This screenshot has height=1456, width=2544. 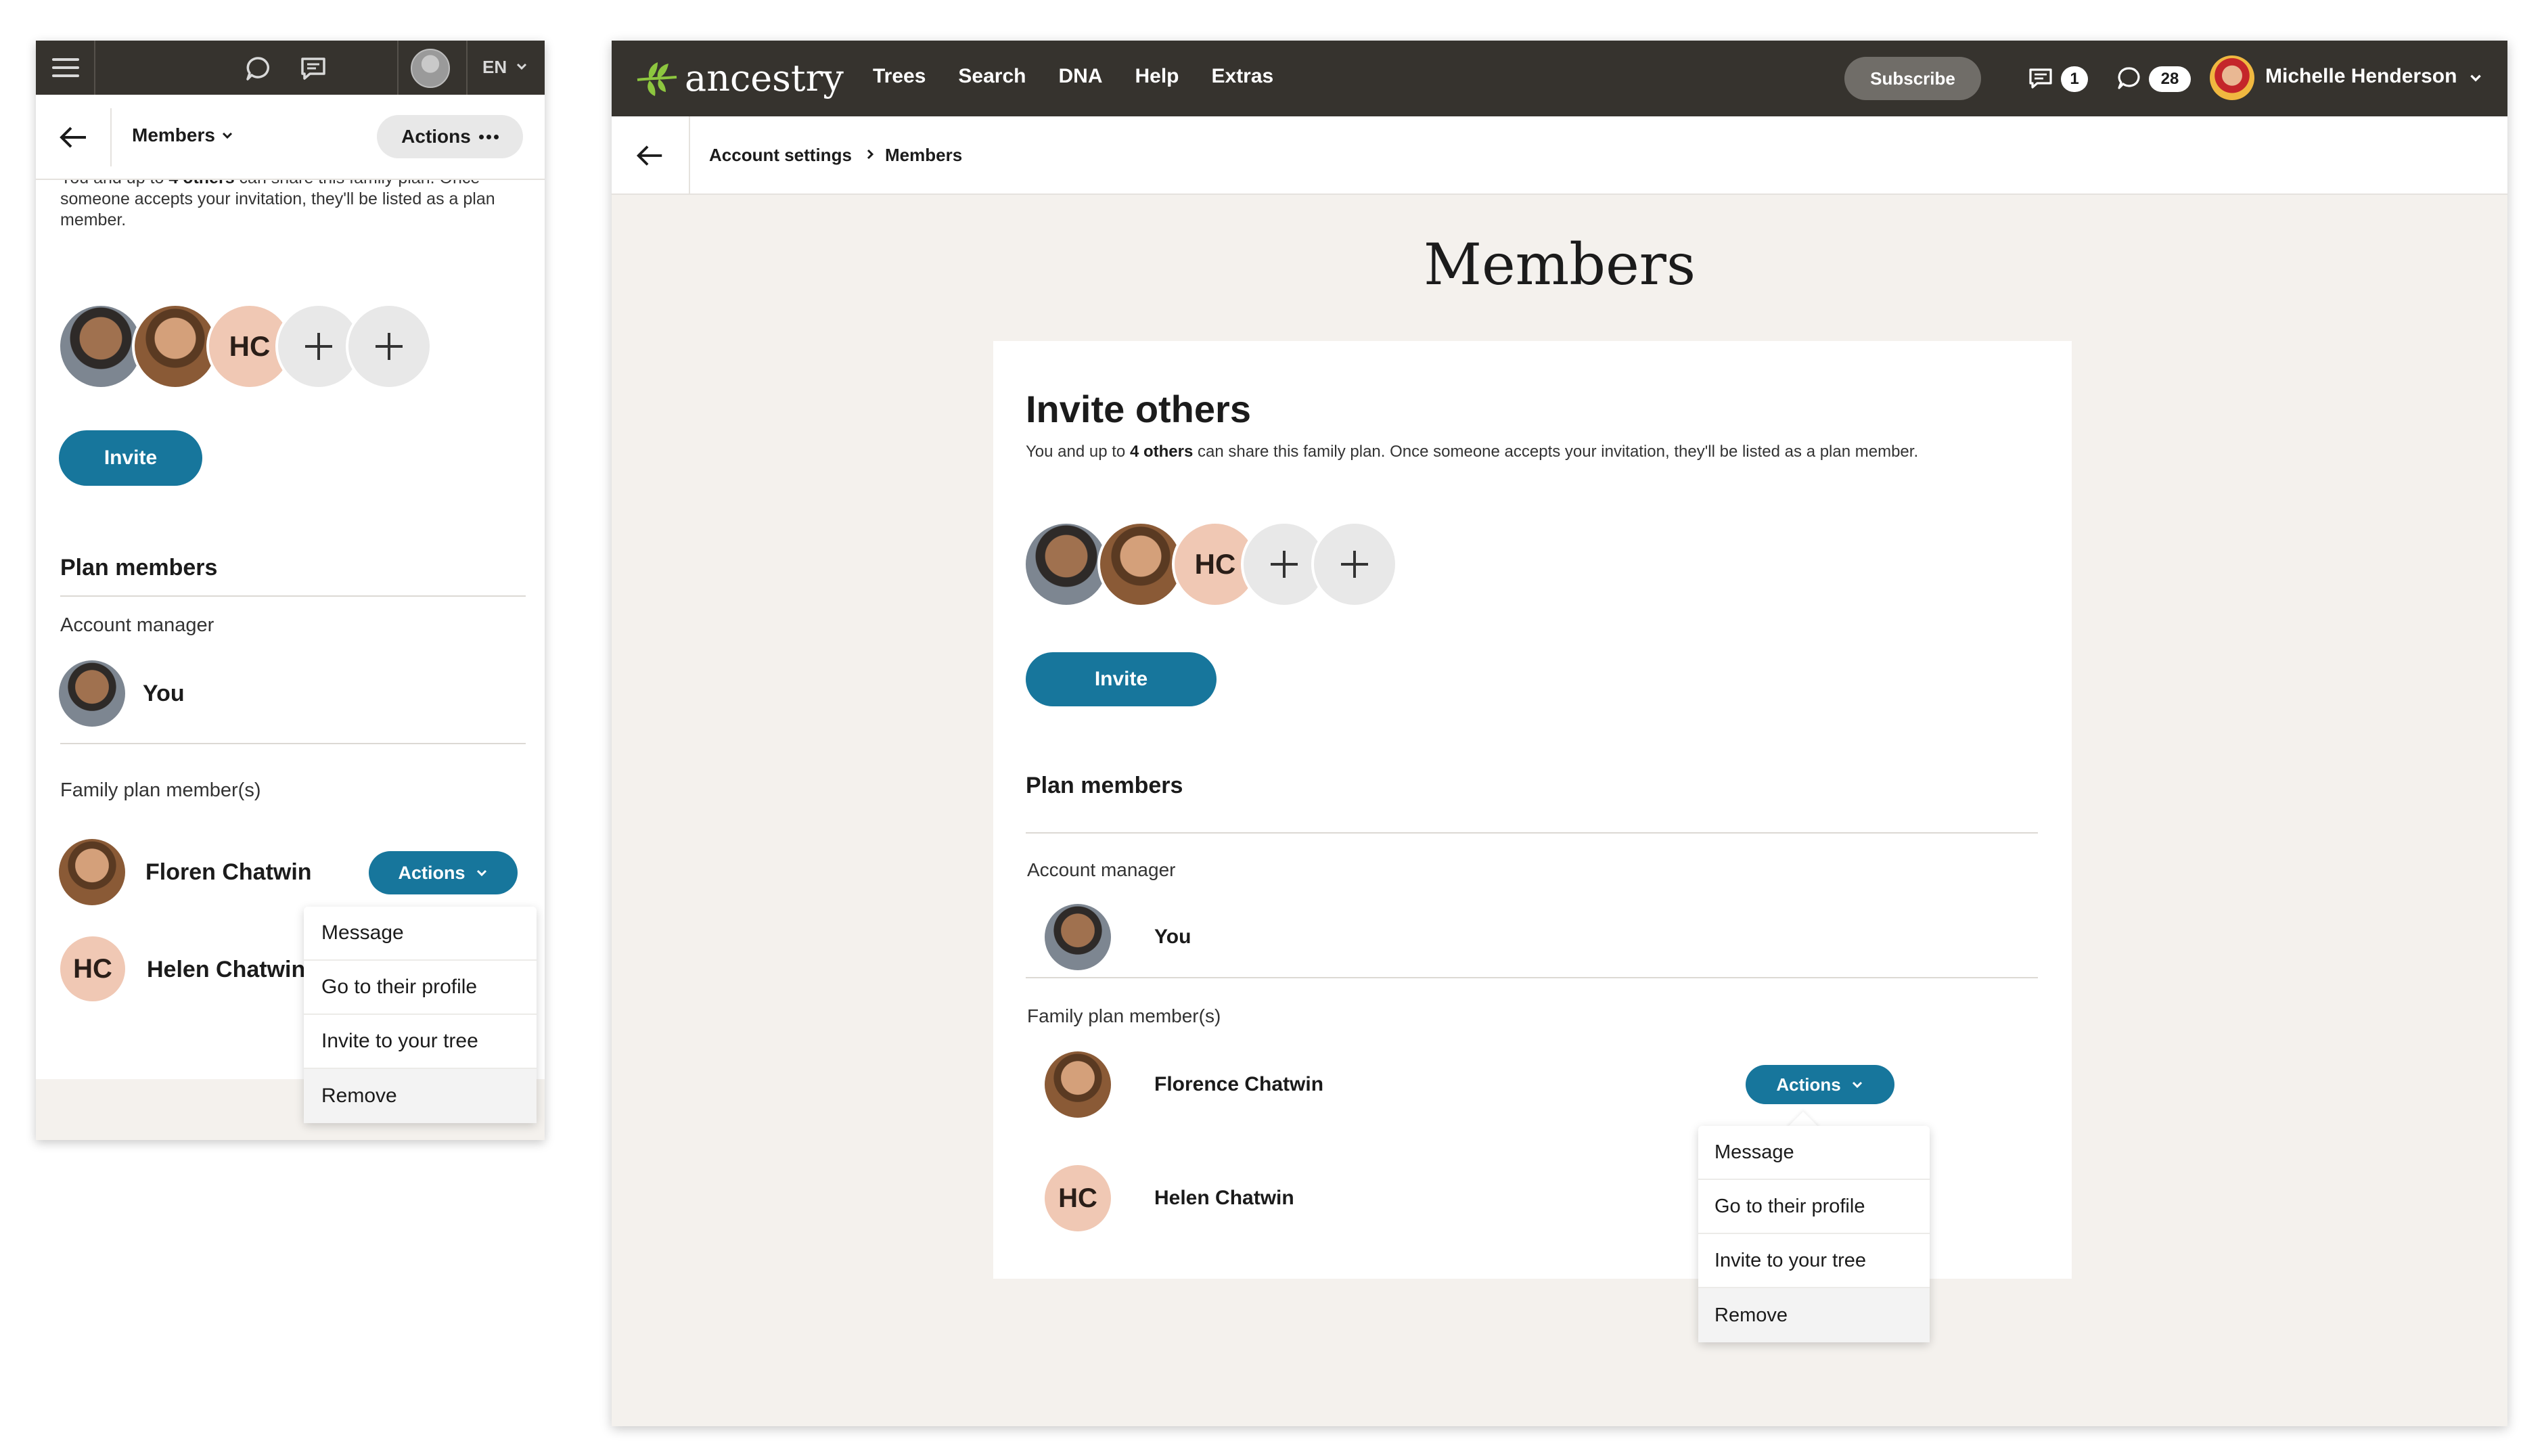 What do you see at coordinates (290, 137) in the screenshot?
I see `mobile-sub-nav: Members Actions` at bounding box center [290, 137].